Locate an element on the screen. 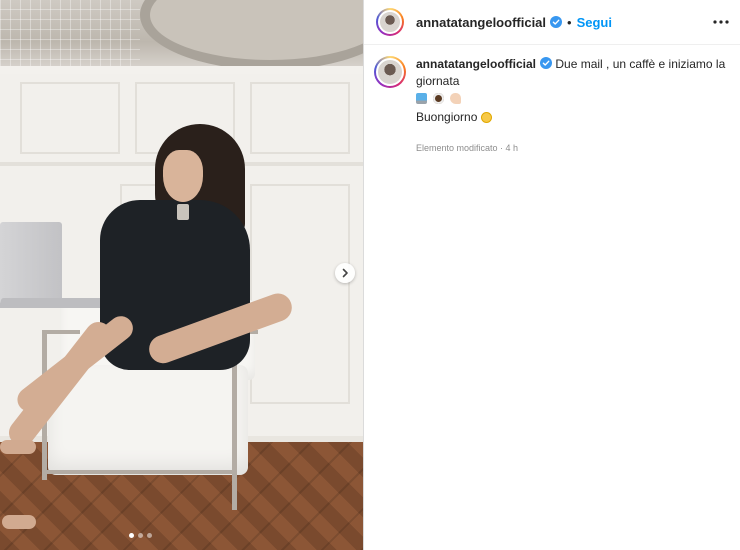 The image size is (740, 550). more-options-button is located at coordinates (721, 22).